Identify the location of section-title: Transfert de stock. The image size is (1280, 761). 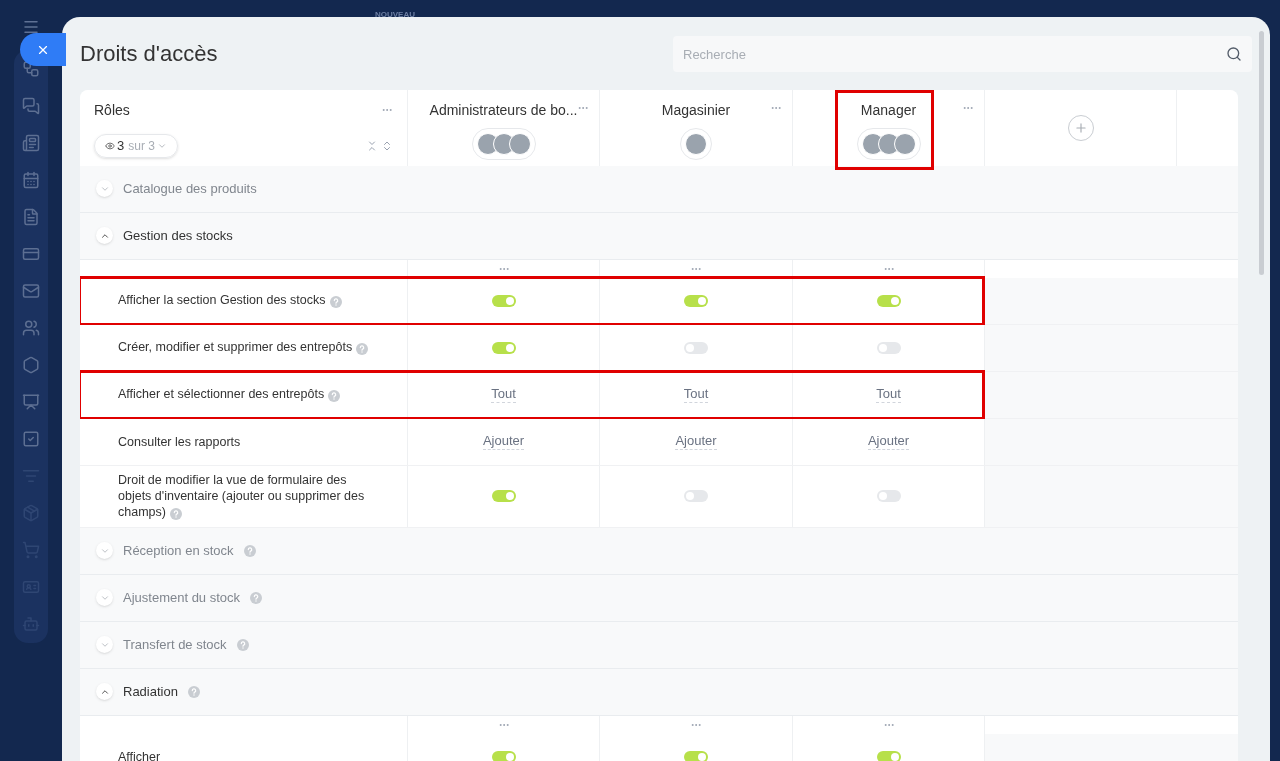
(175, 645).